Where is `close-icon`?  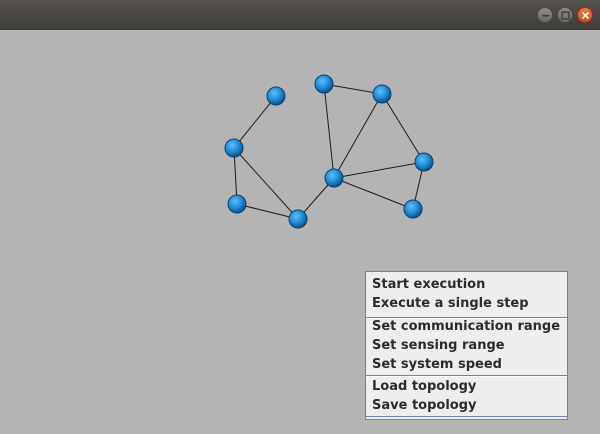 close-icon is located at coordinates (585, 15).